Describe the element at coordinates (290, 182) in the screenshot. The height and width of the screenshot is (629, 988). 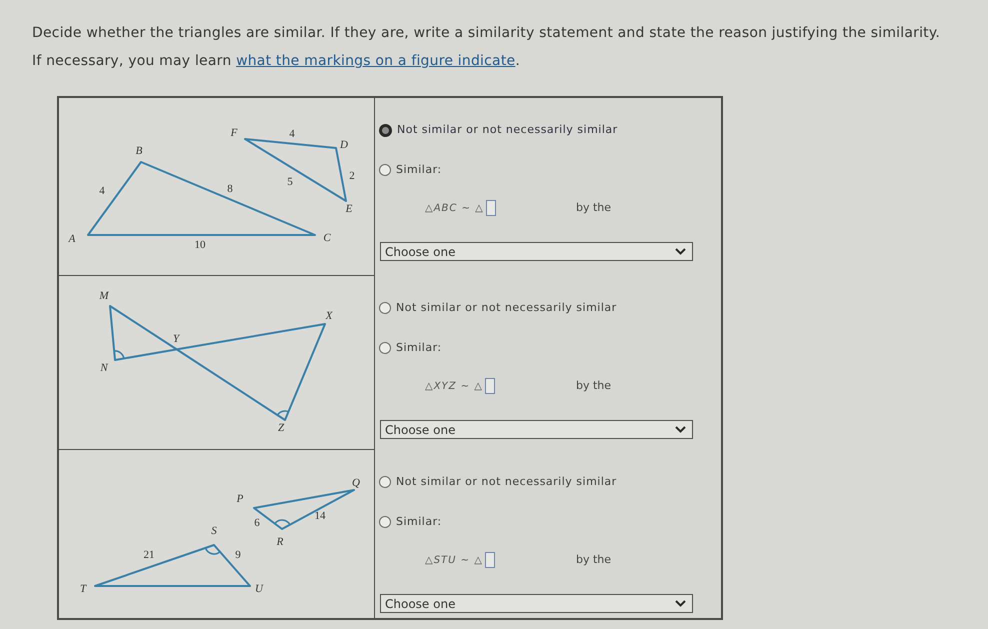
I see `side-length-label: 5` at that location.